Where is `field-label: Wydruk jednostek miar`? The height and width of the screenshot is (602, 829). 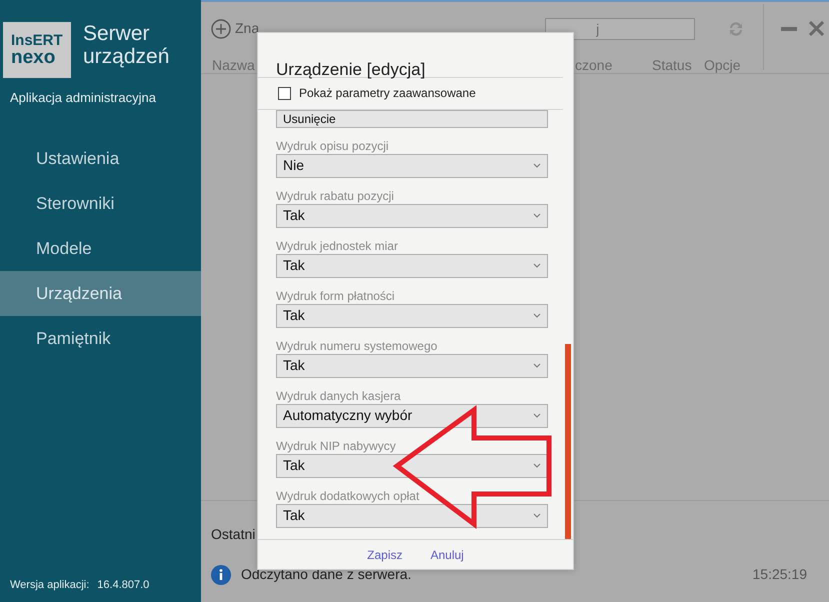 field-label: Wydruk jednostek miar is located at coordinates (337, 246).